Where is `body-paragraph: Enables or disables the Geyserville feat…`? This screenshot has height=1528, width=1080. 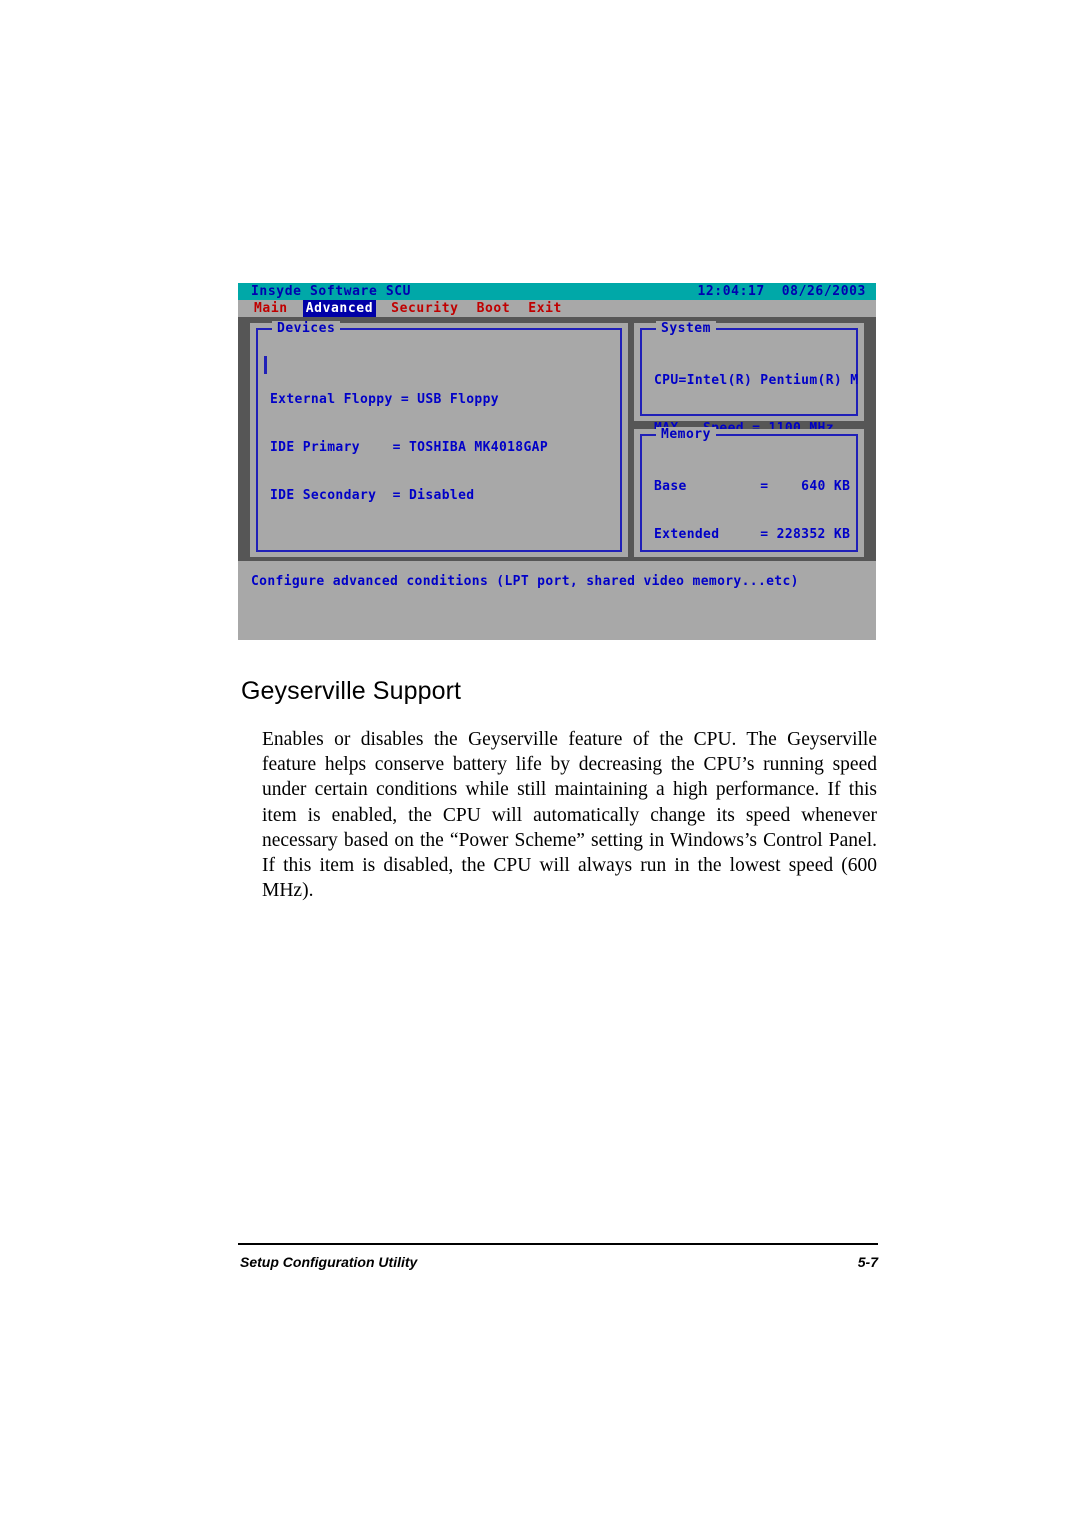
body-paragraph: Enables or disables the Geyserville feat… is located at coordinates (569, 815).